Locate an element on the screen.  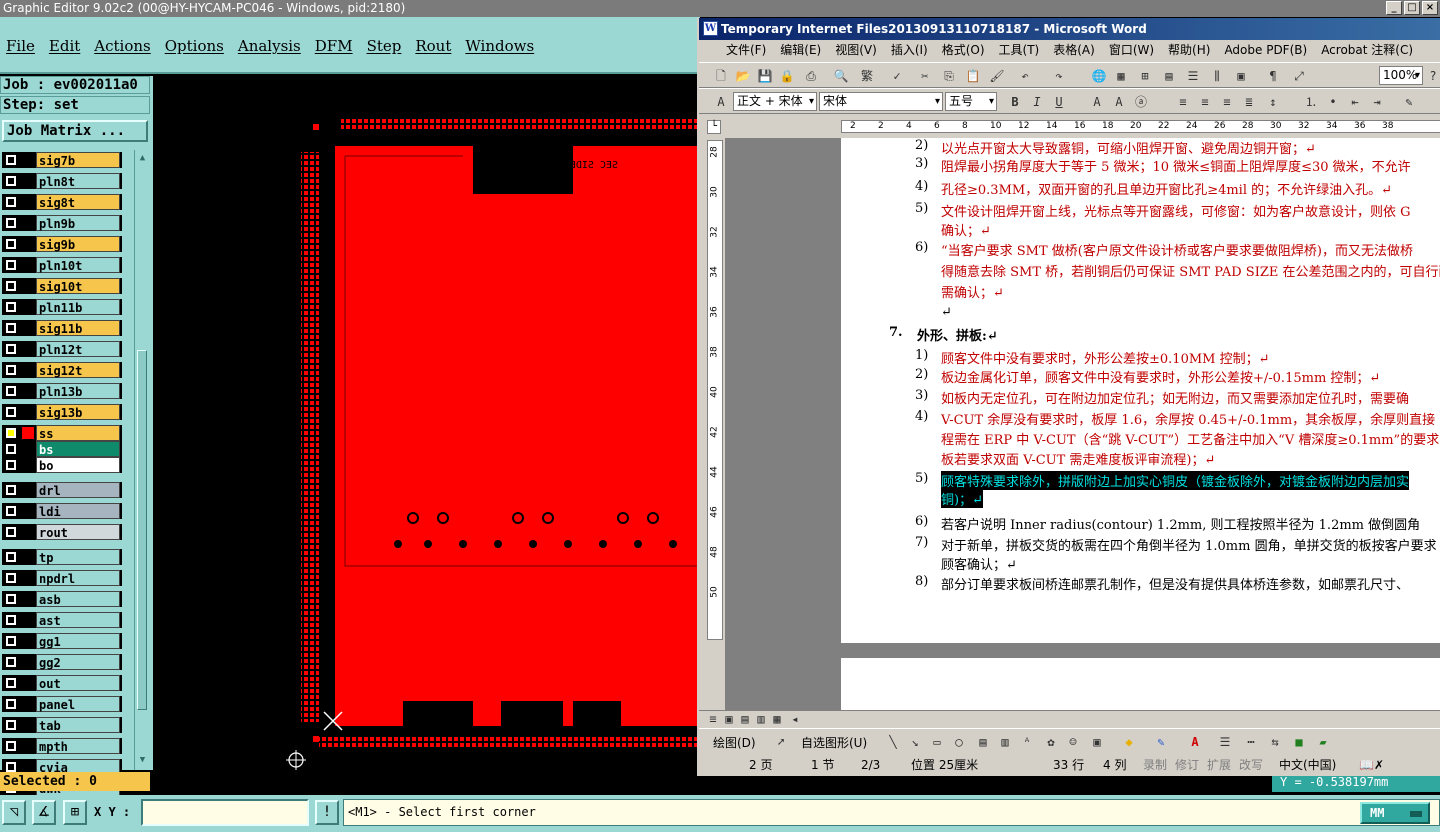
clipart-icon: ☺ is located at coordinates (1073, 742).